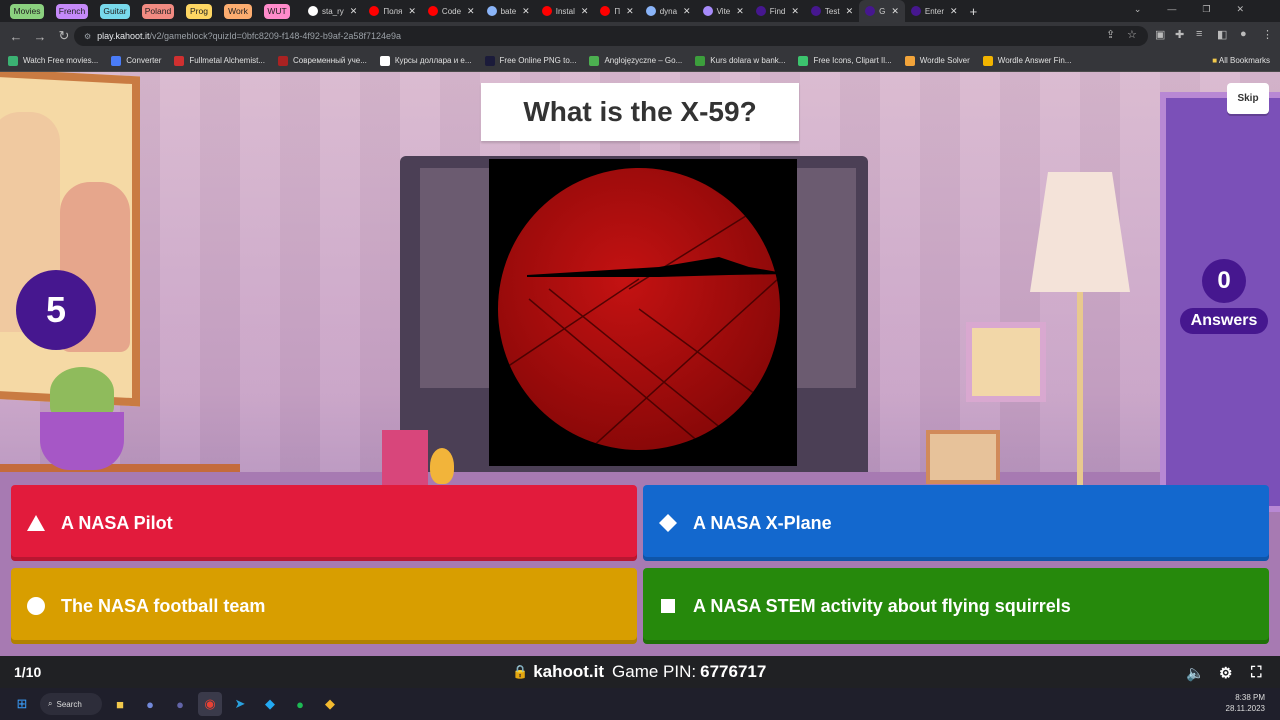 This screenshot has height=720, width=1280. I want to click on forward-icon: →, so click(40, 36).